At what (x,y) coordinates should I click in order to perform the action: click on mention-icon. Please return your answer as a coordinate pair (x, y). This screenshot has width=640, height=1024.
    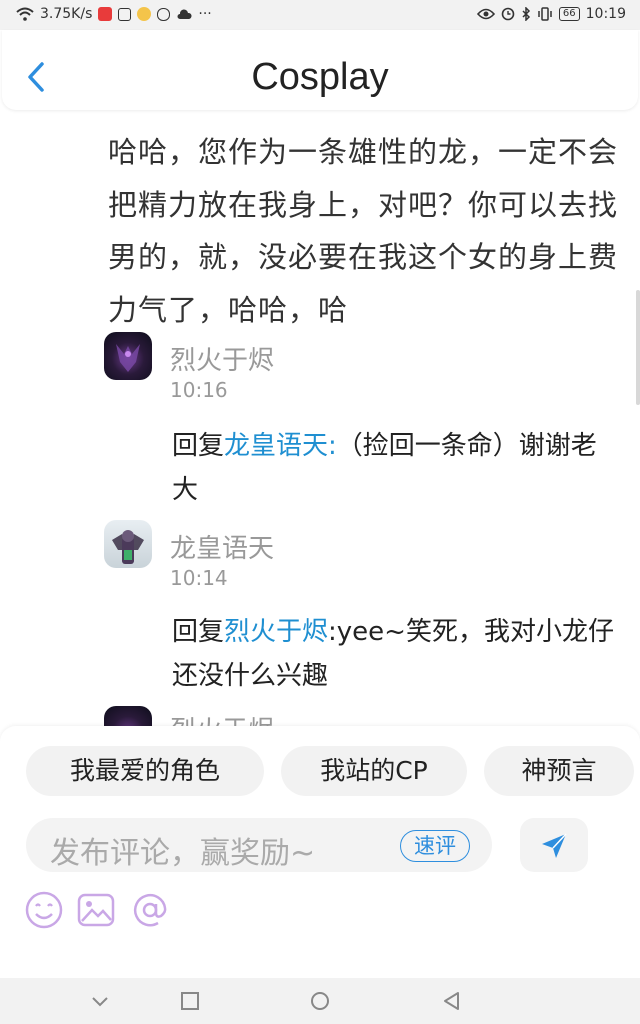
    Looking at the image, I should click on (150, 910).